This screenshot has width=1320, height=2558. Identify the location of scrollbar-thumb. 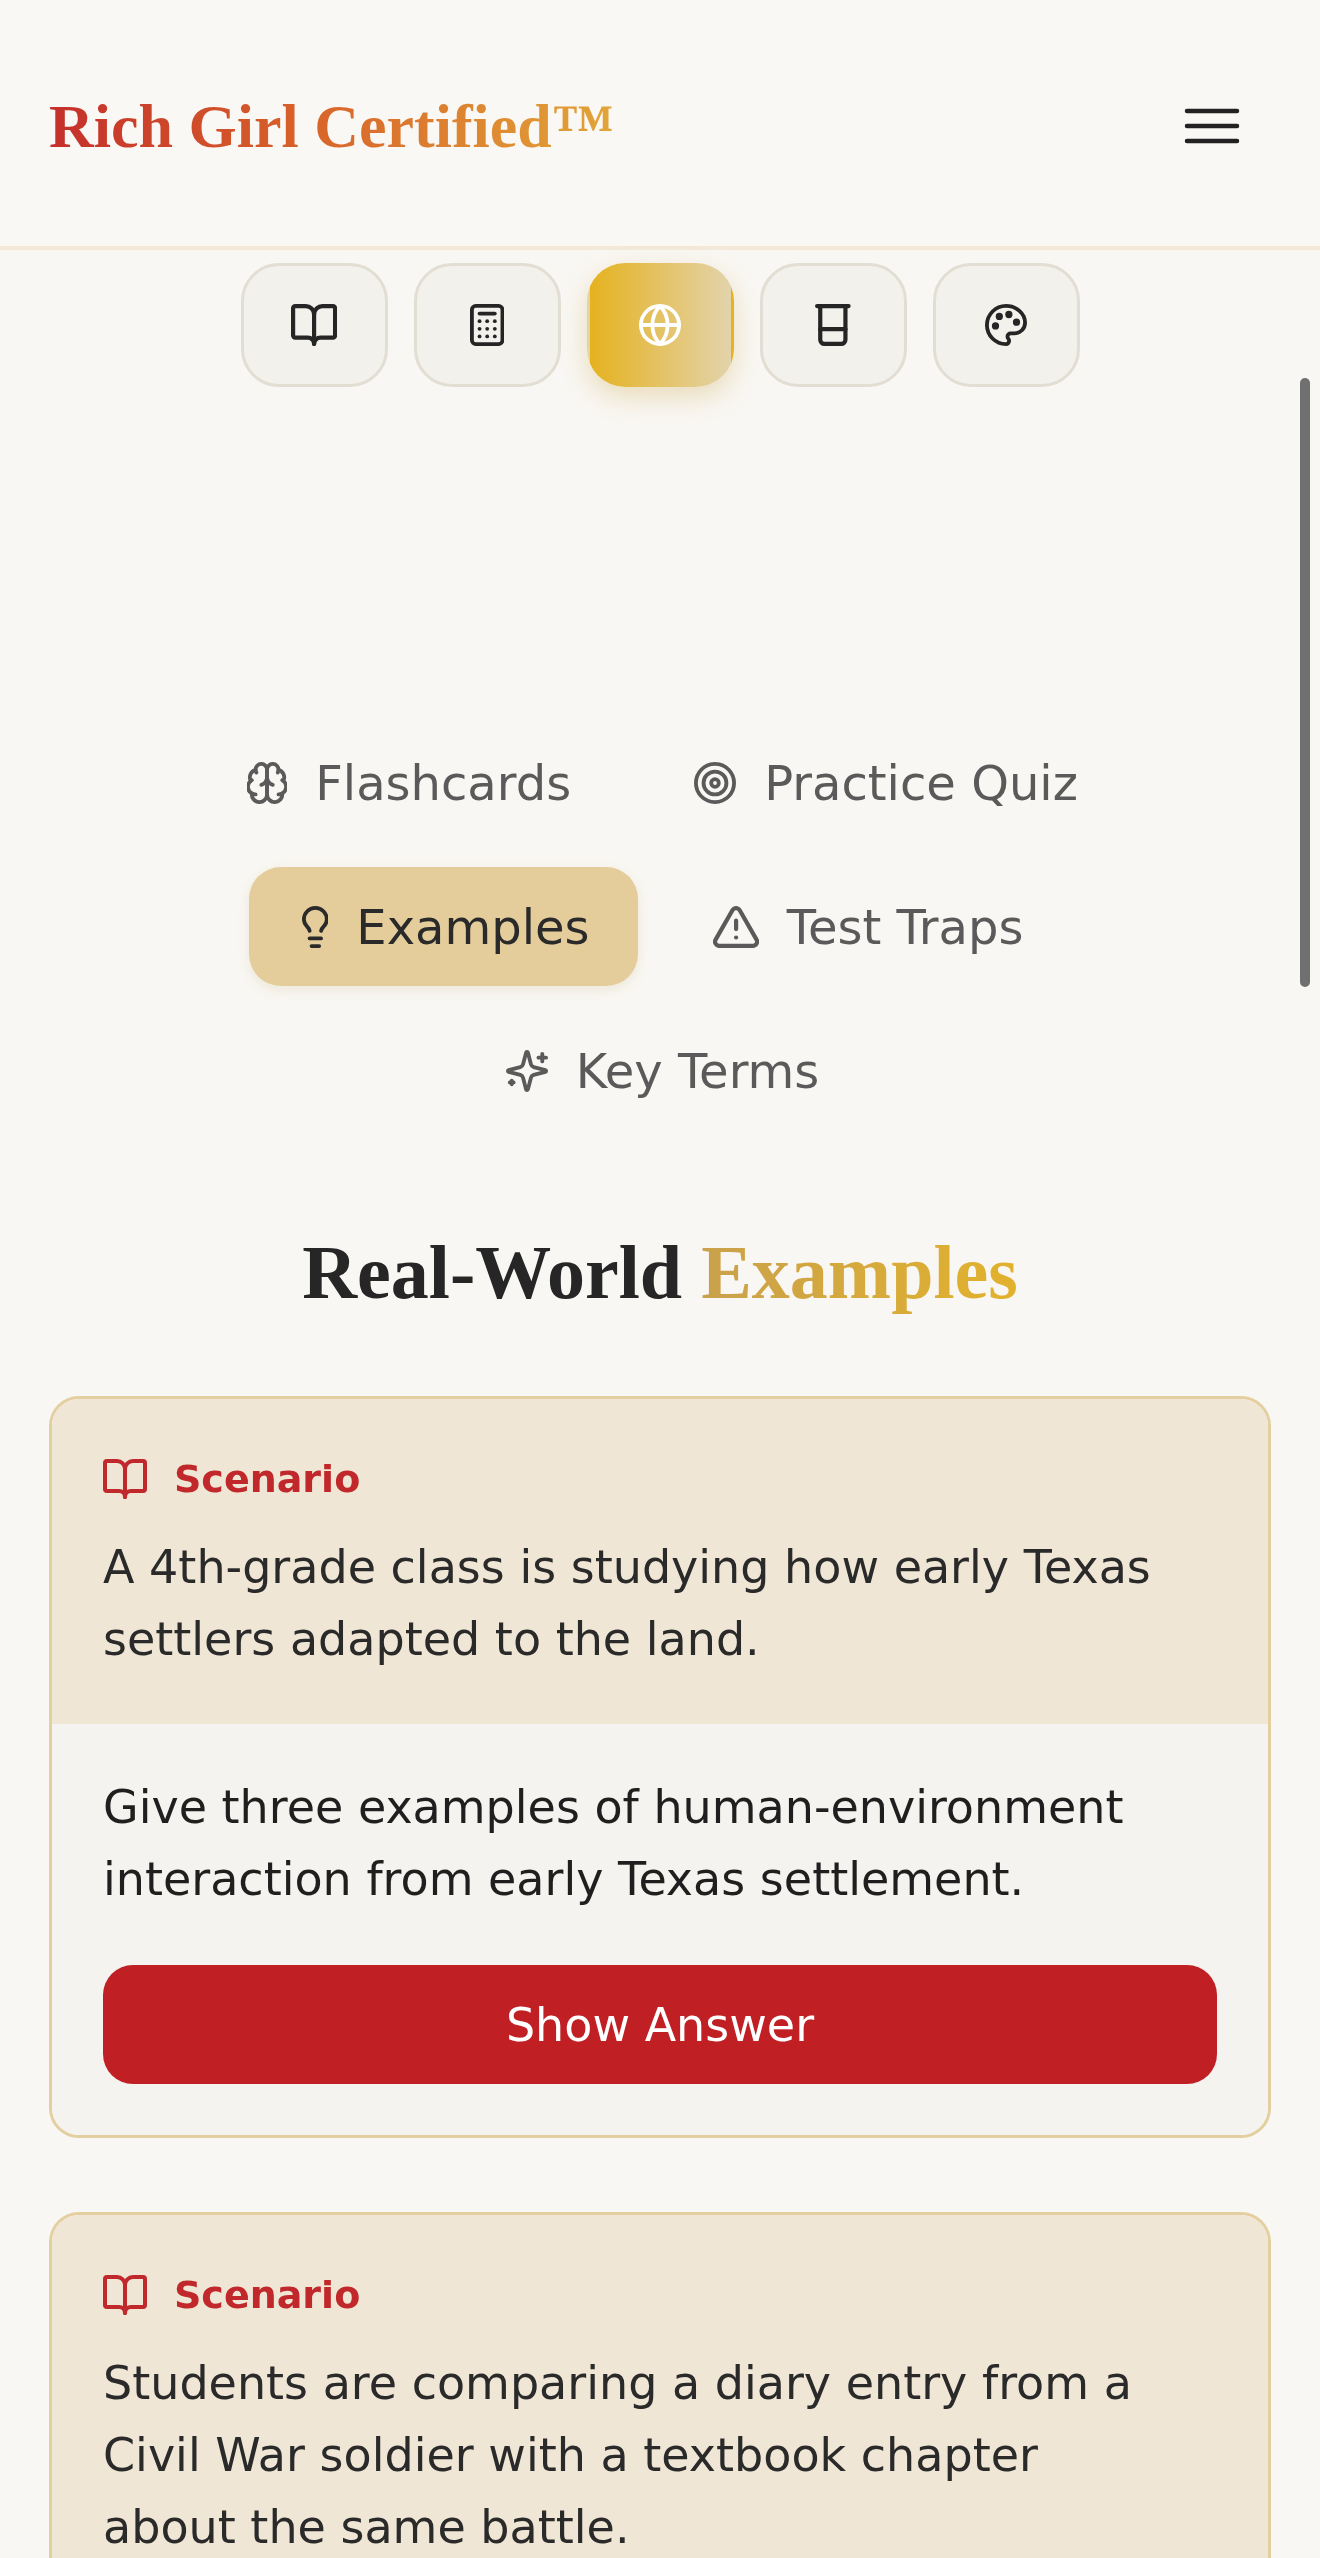
(1305, 682).